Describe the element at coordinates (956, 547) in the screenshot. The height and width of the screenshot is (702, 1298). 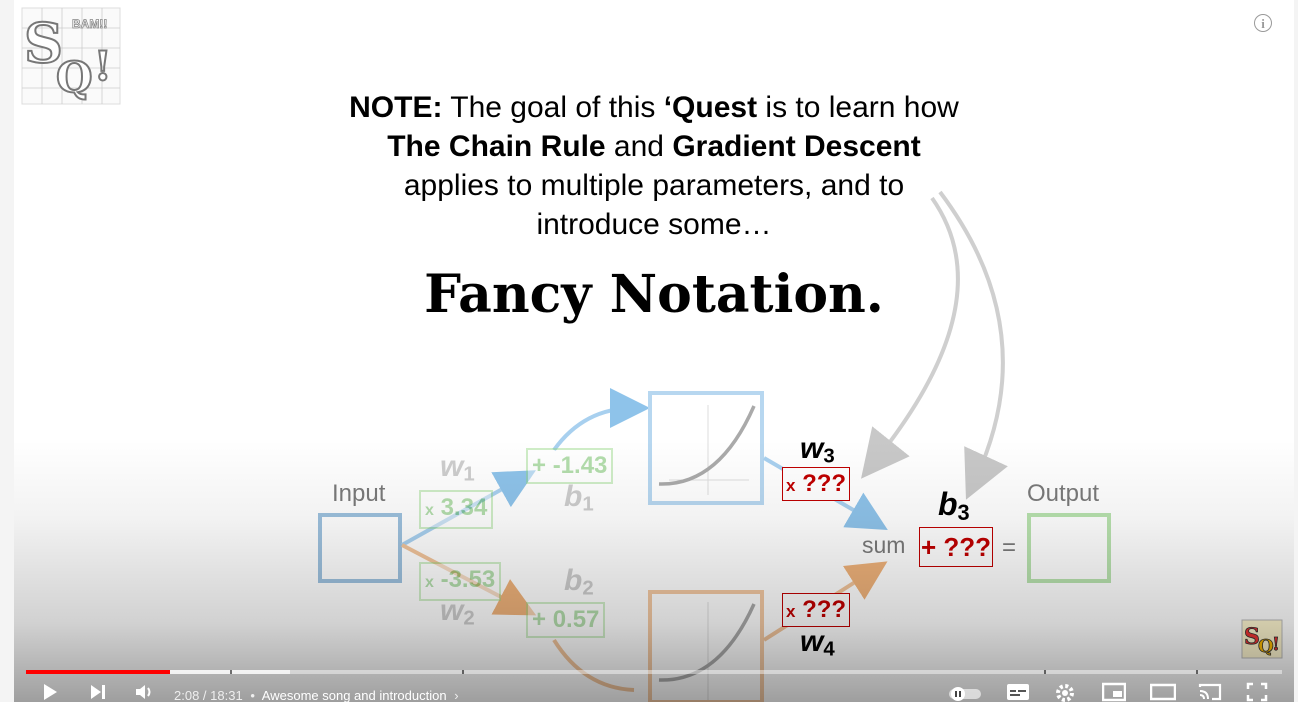
I see `b3-bias-box: + ???` at that location.